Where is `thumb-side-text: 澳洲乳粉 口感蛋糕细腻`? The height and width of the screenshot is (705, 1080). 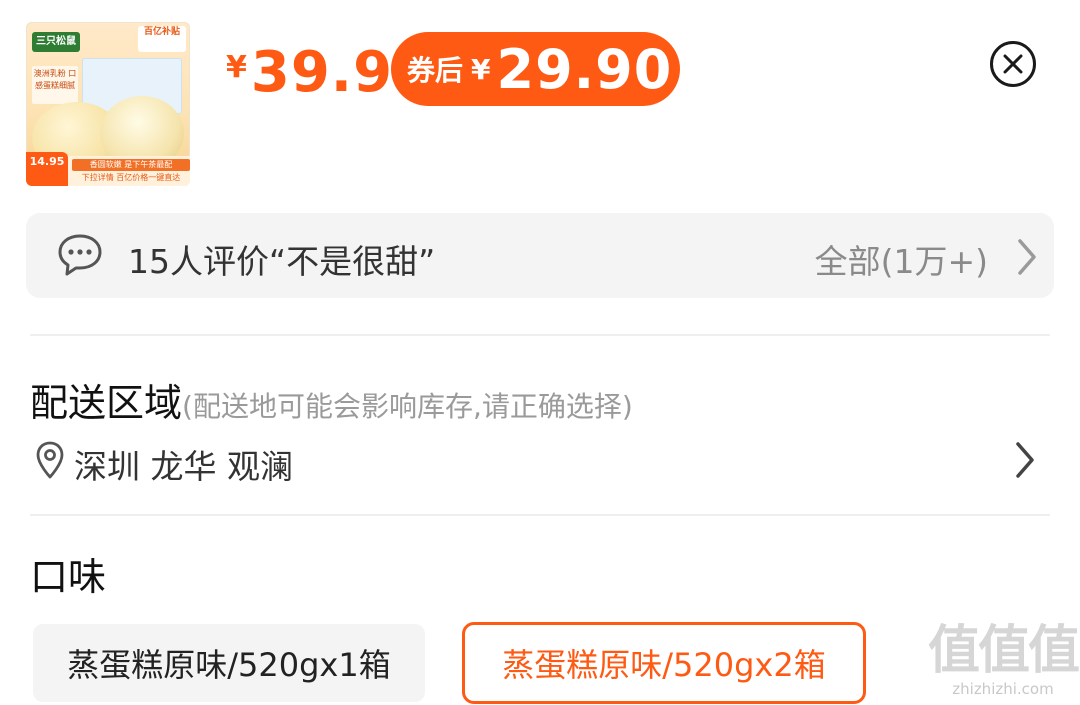 thumb-side-text: 澳洲乳粉 口感蛋糕细腻 is located at coordinates (55, 85).